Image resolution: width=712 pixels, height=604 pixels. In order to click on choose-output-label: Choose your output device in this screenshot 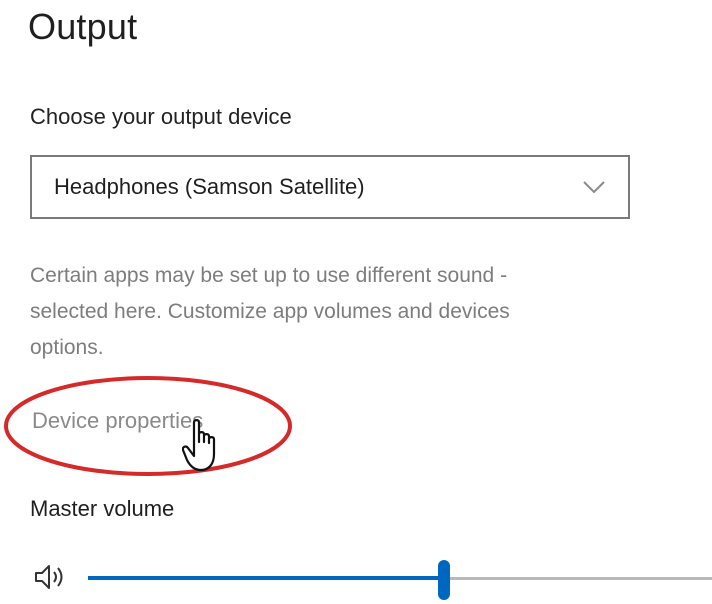, I will do `click(161, 116)`.